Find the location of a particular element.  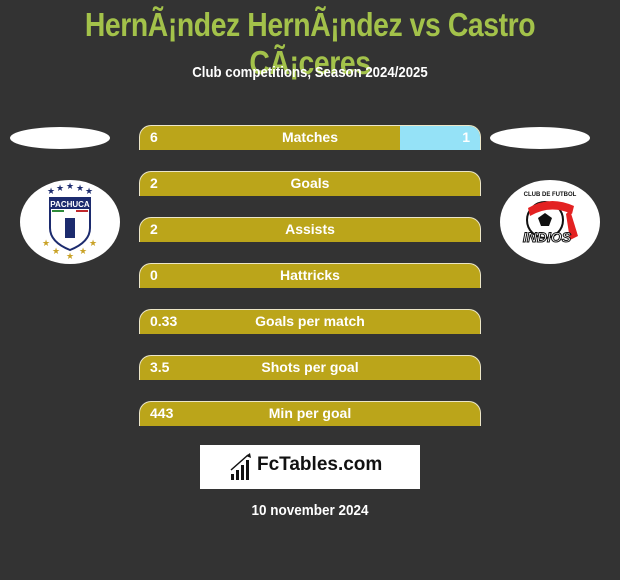

stat-row-assists: 2 Assists is located at coordinates (310, 229).